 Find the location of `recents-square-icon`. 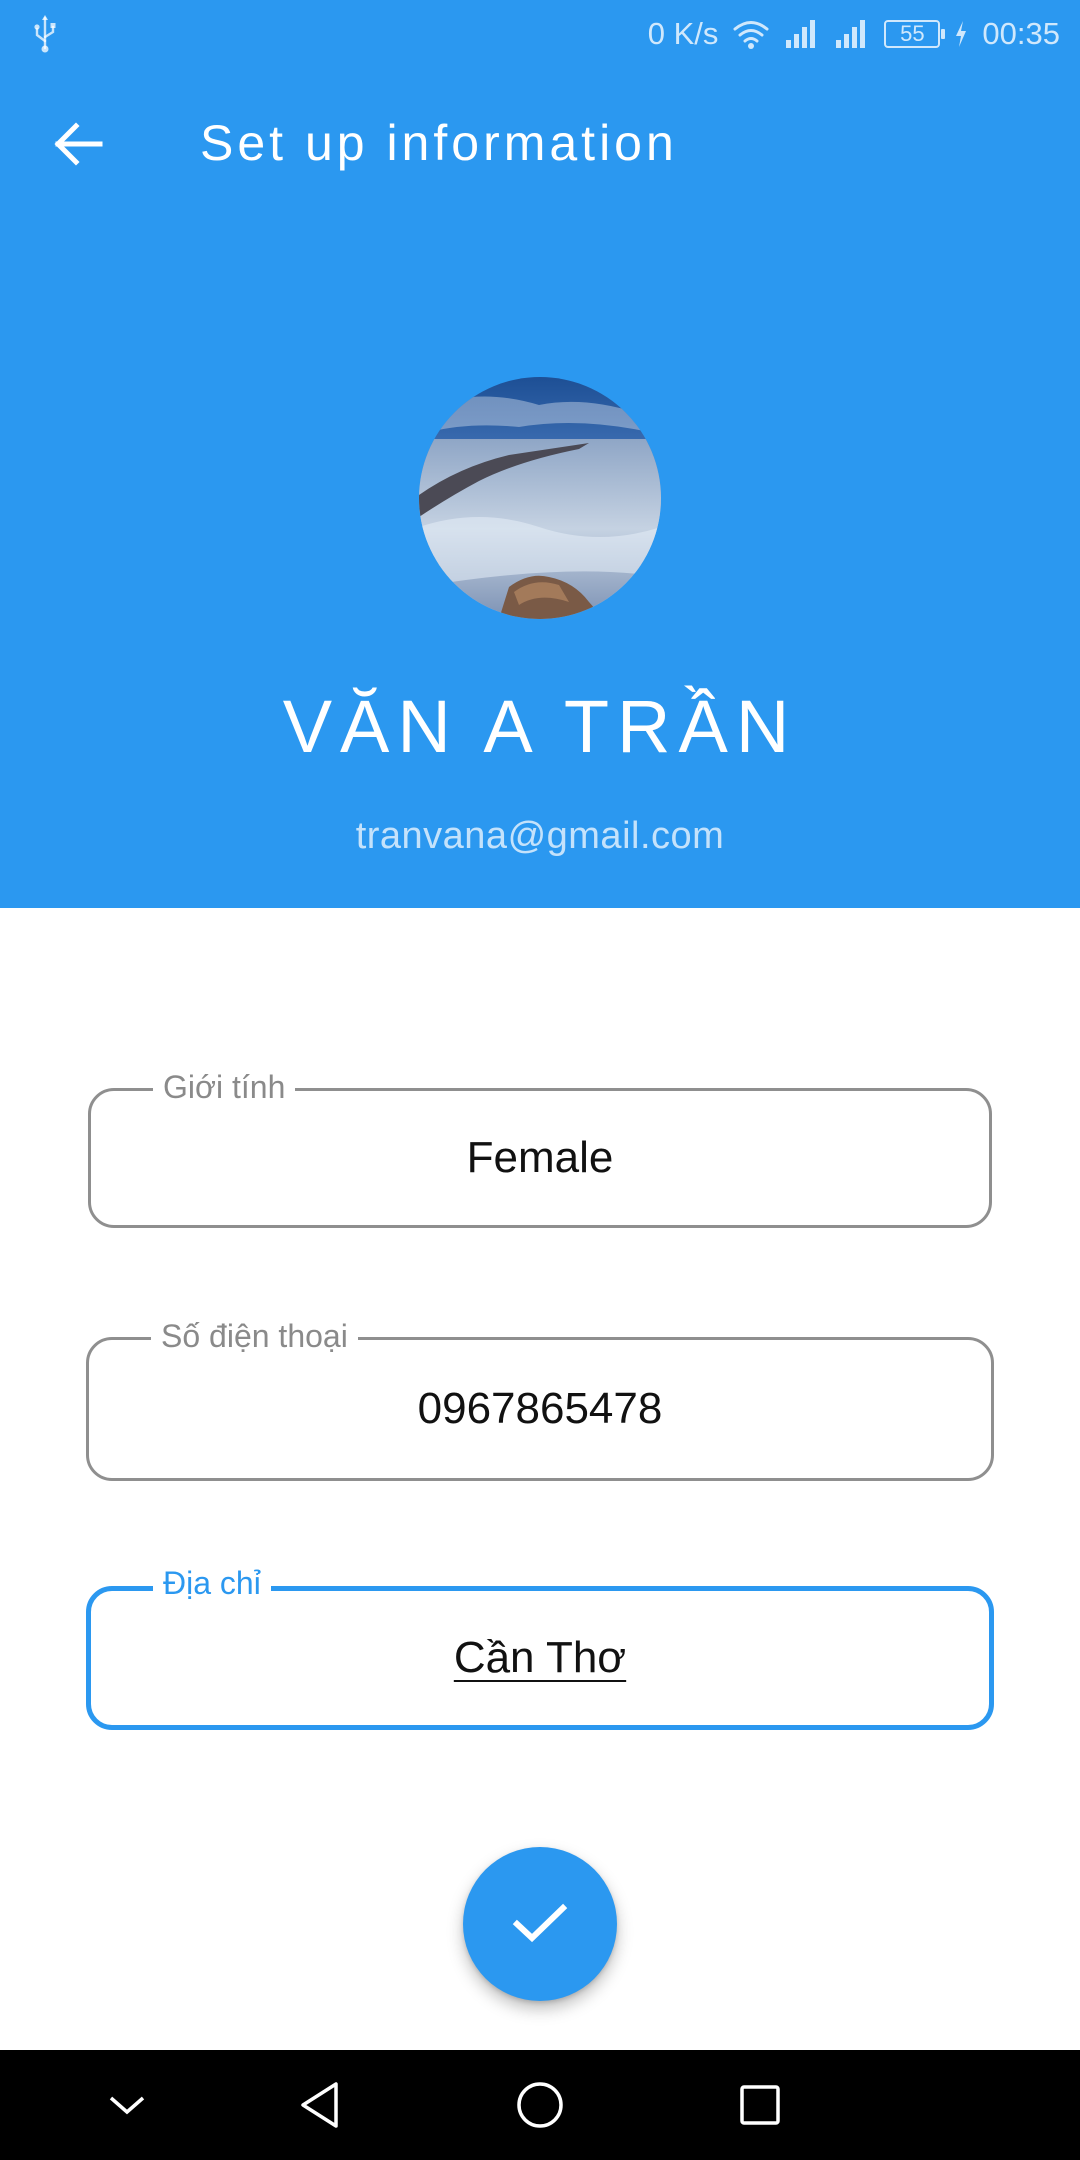

recents-square-icon is located at coordinates (760, 2105).